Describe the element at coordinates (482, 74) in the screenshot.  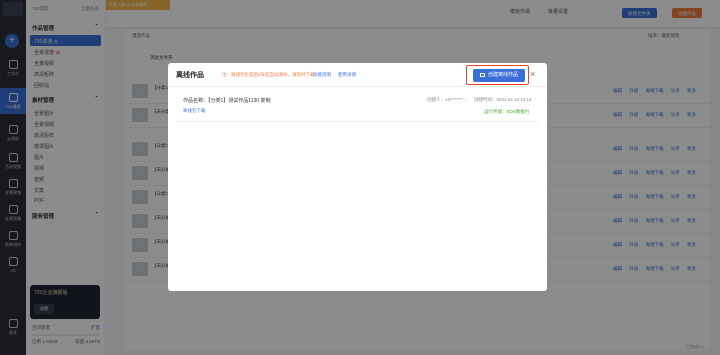
I see `box-icon` at that location.